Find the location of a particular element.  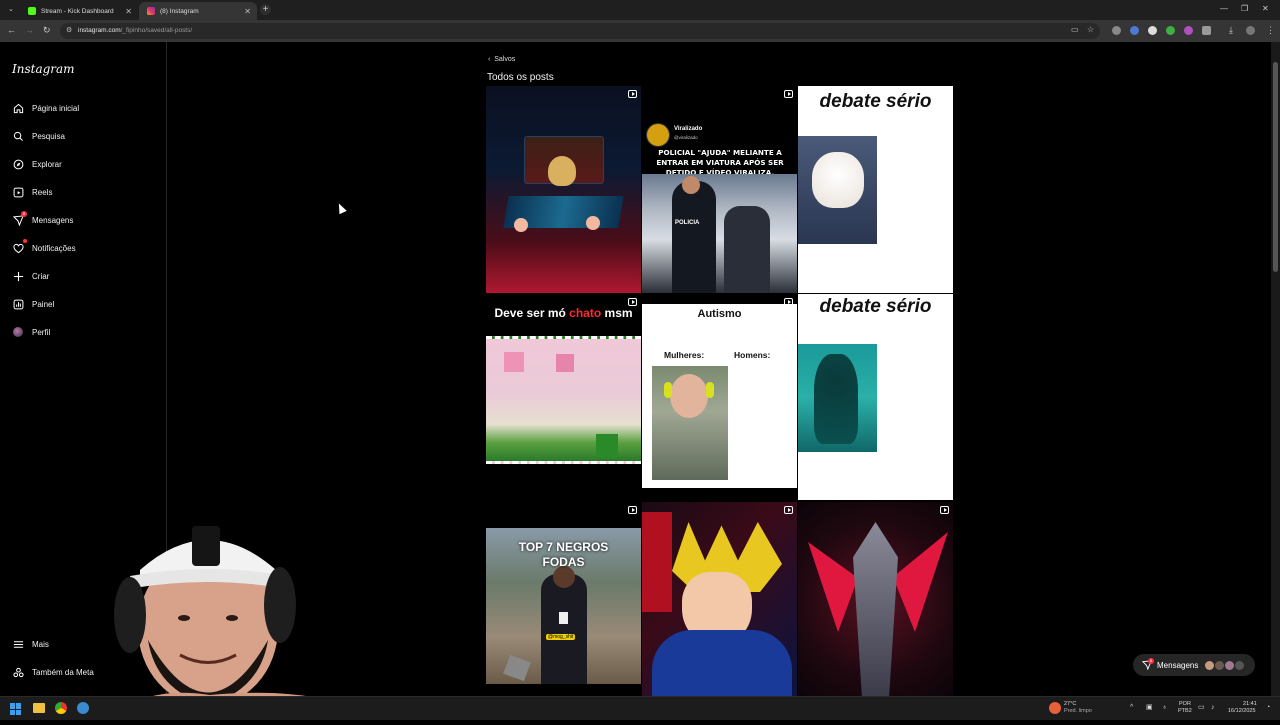

instagram-logo: Instagram is located at coordinates (43, 69).